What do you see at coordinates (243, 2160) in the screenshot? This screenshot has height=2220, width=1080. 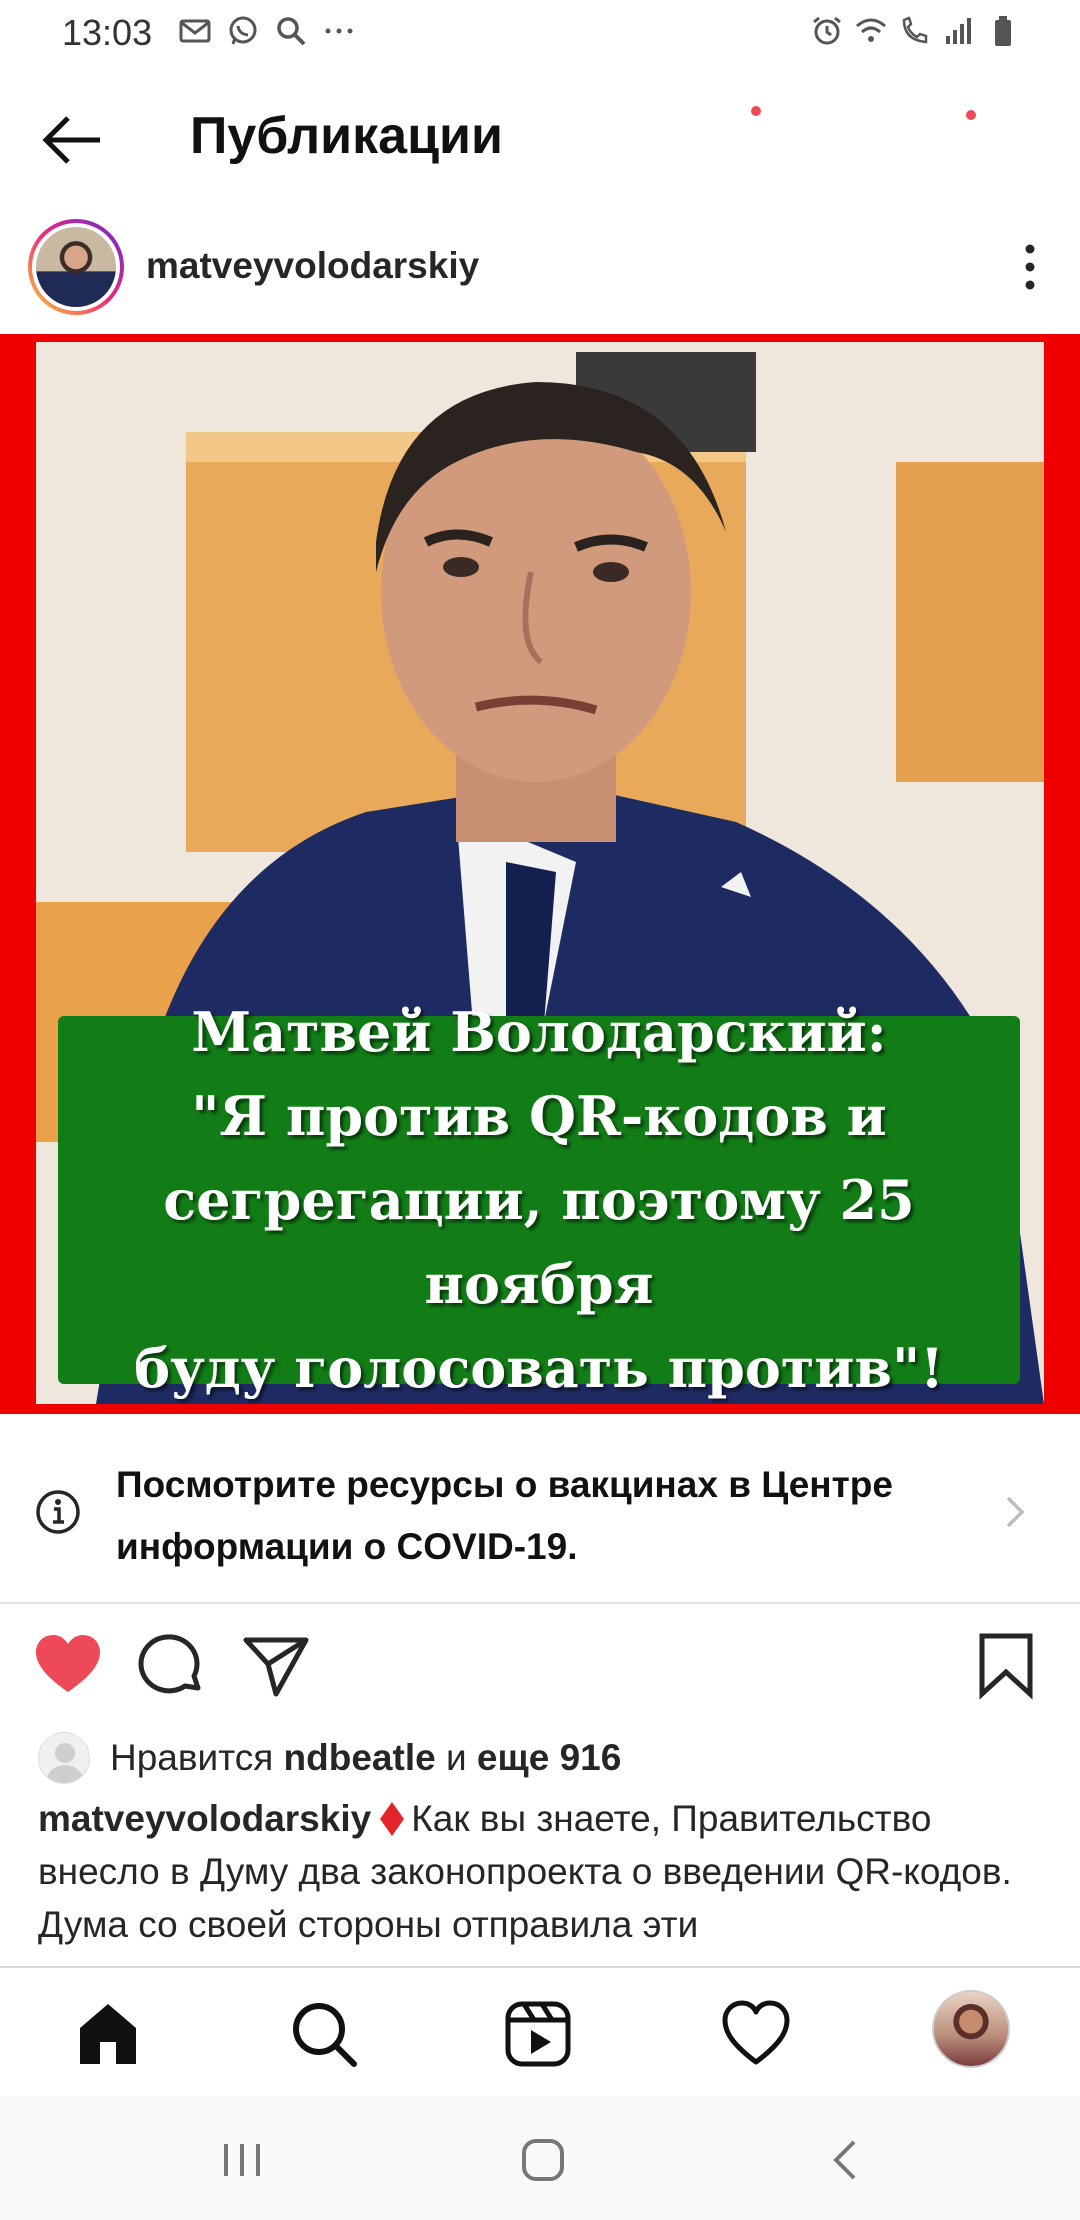 I see `recents-icon` at bounding box center [243, 2160].